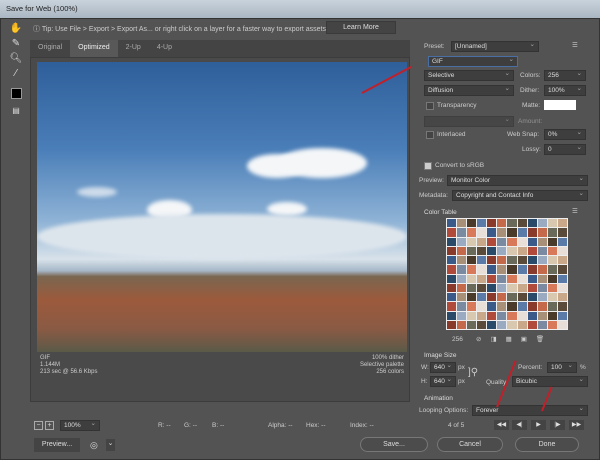 This screenshot has height=460, width=600. Describe the element at coordinates (565, 90) in the screenshot. I see `dither-select: 100%` at that location.